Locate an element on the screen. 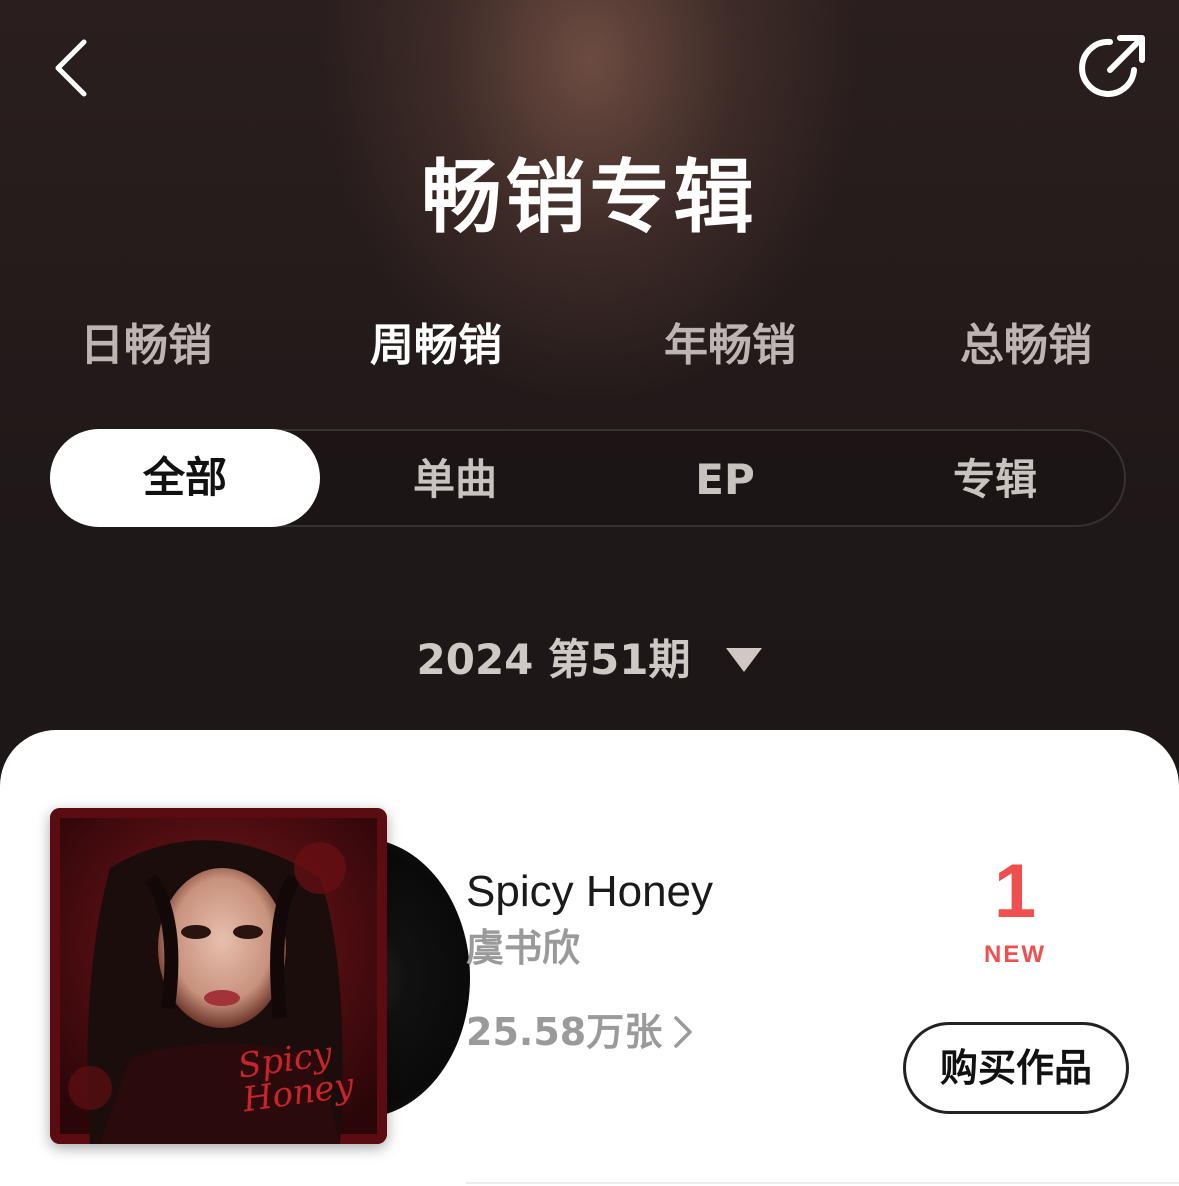  row-divider is located at coordinates (822, 1183).